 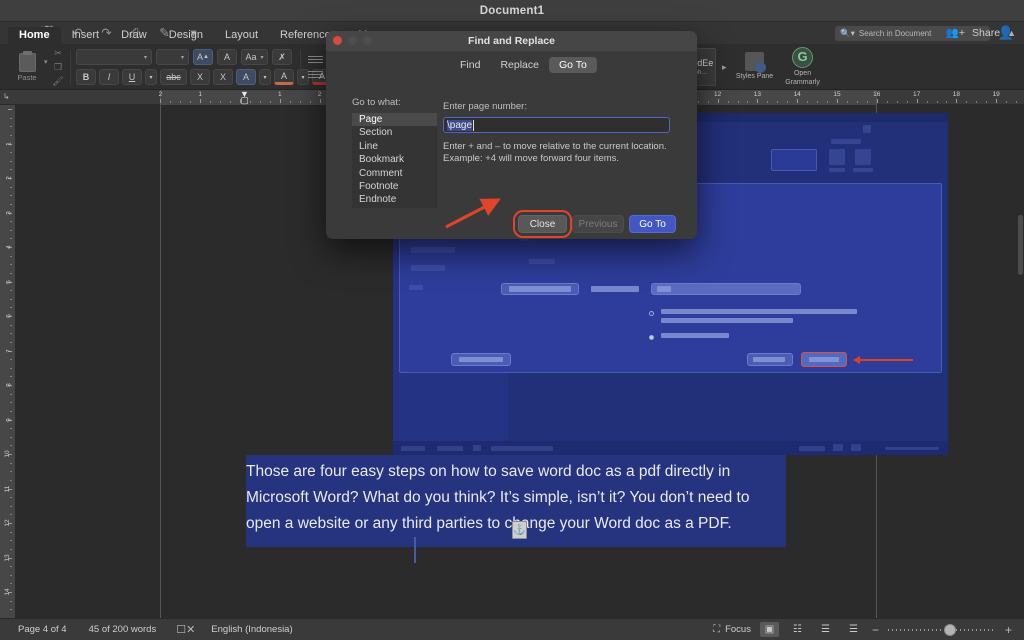 What do you see at coordinates (58, 81) in the screenshot?
I see `paintbrush-icon: 🖌` at bounding box center [58, 81].